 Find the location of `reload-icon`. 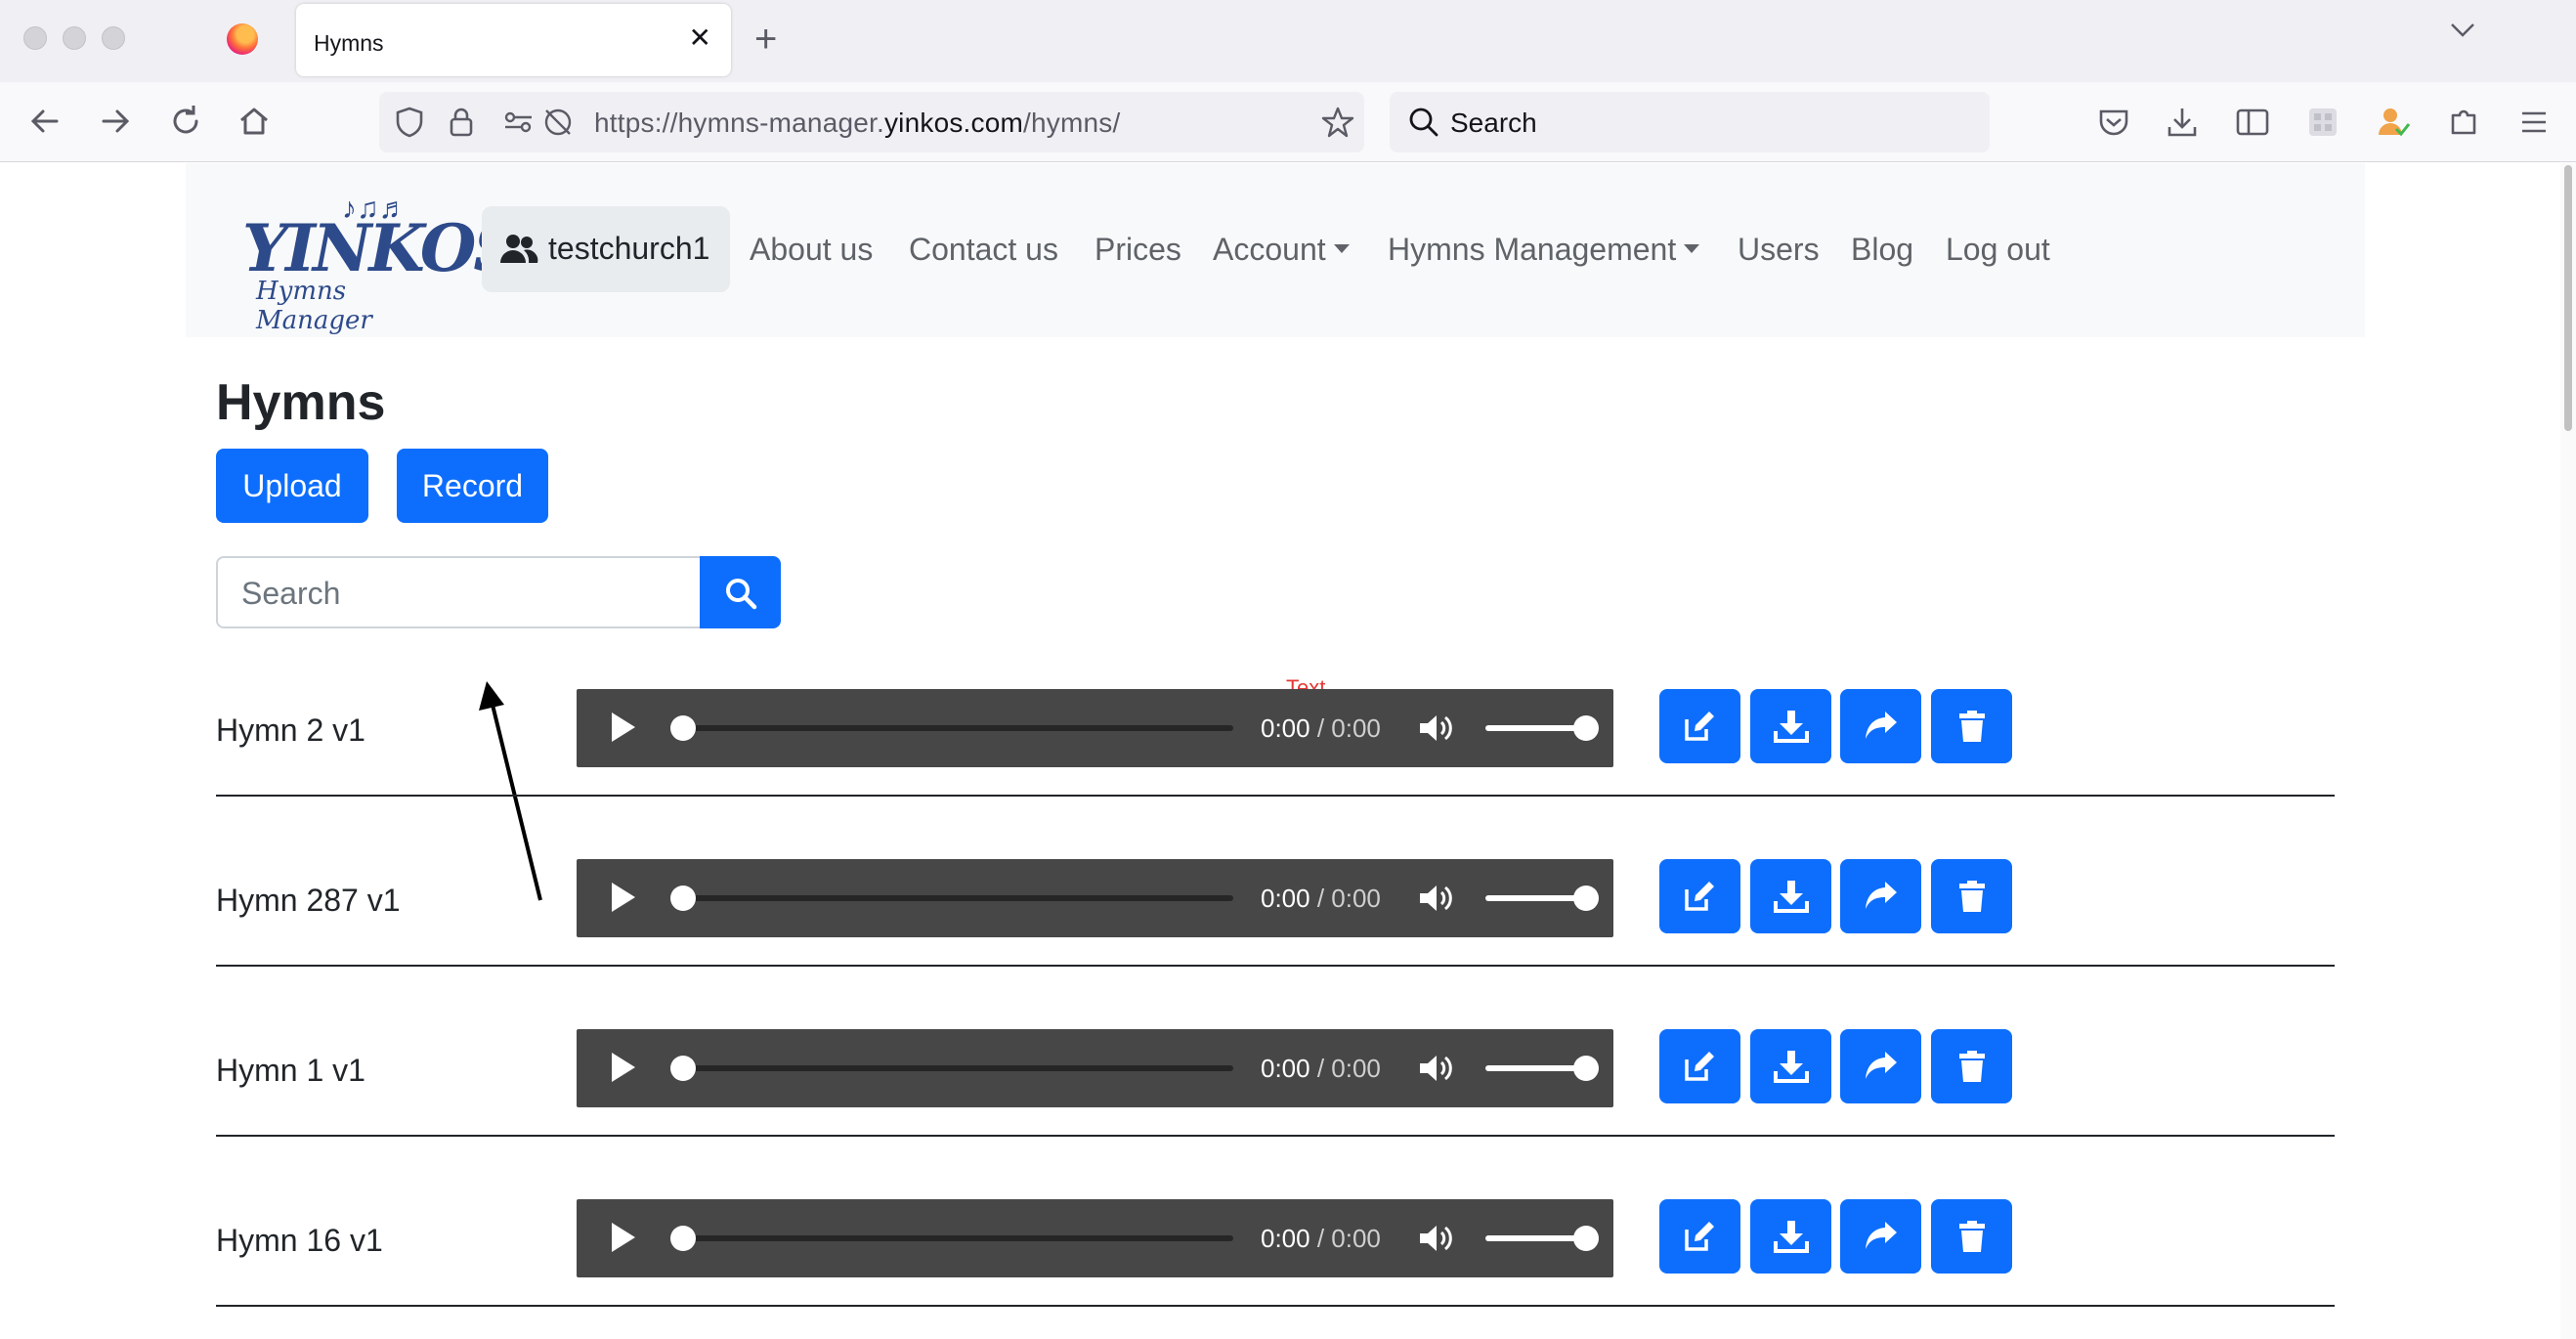

reload-icon is located at coordinates (186, 121).